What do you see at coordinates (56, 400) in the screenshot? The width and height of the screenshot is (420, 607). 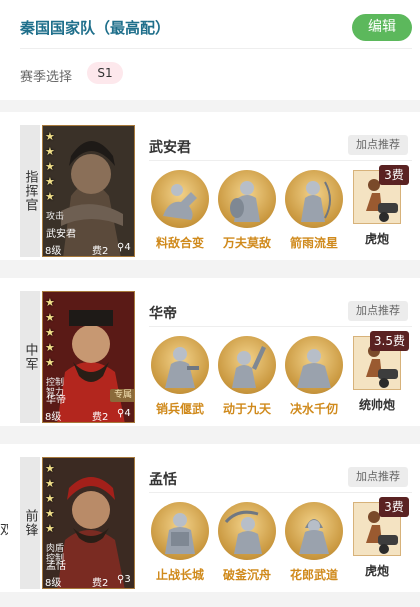 I see `portrait-hero-name: 华帝` at bounding box center [56, 400].